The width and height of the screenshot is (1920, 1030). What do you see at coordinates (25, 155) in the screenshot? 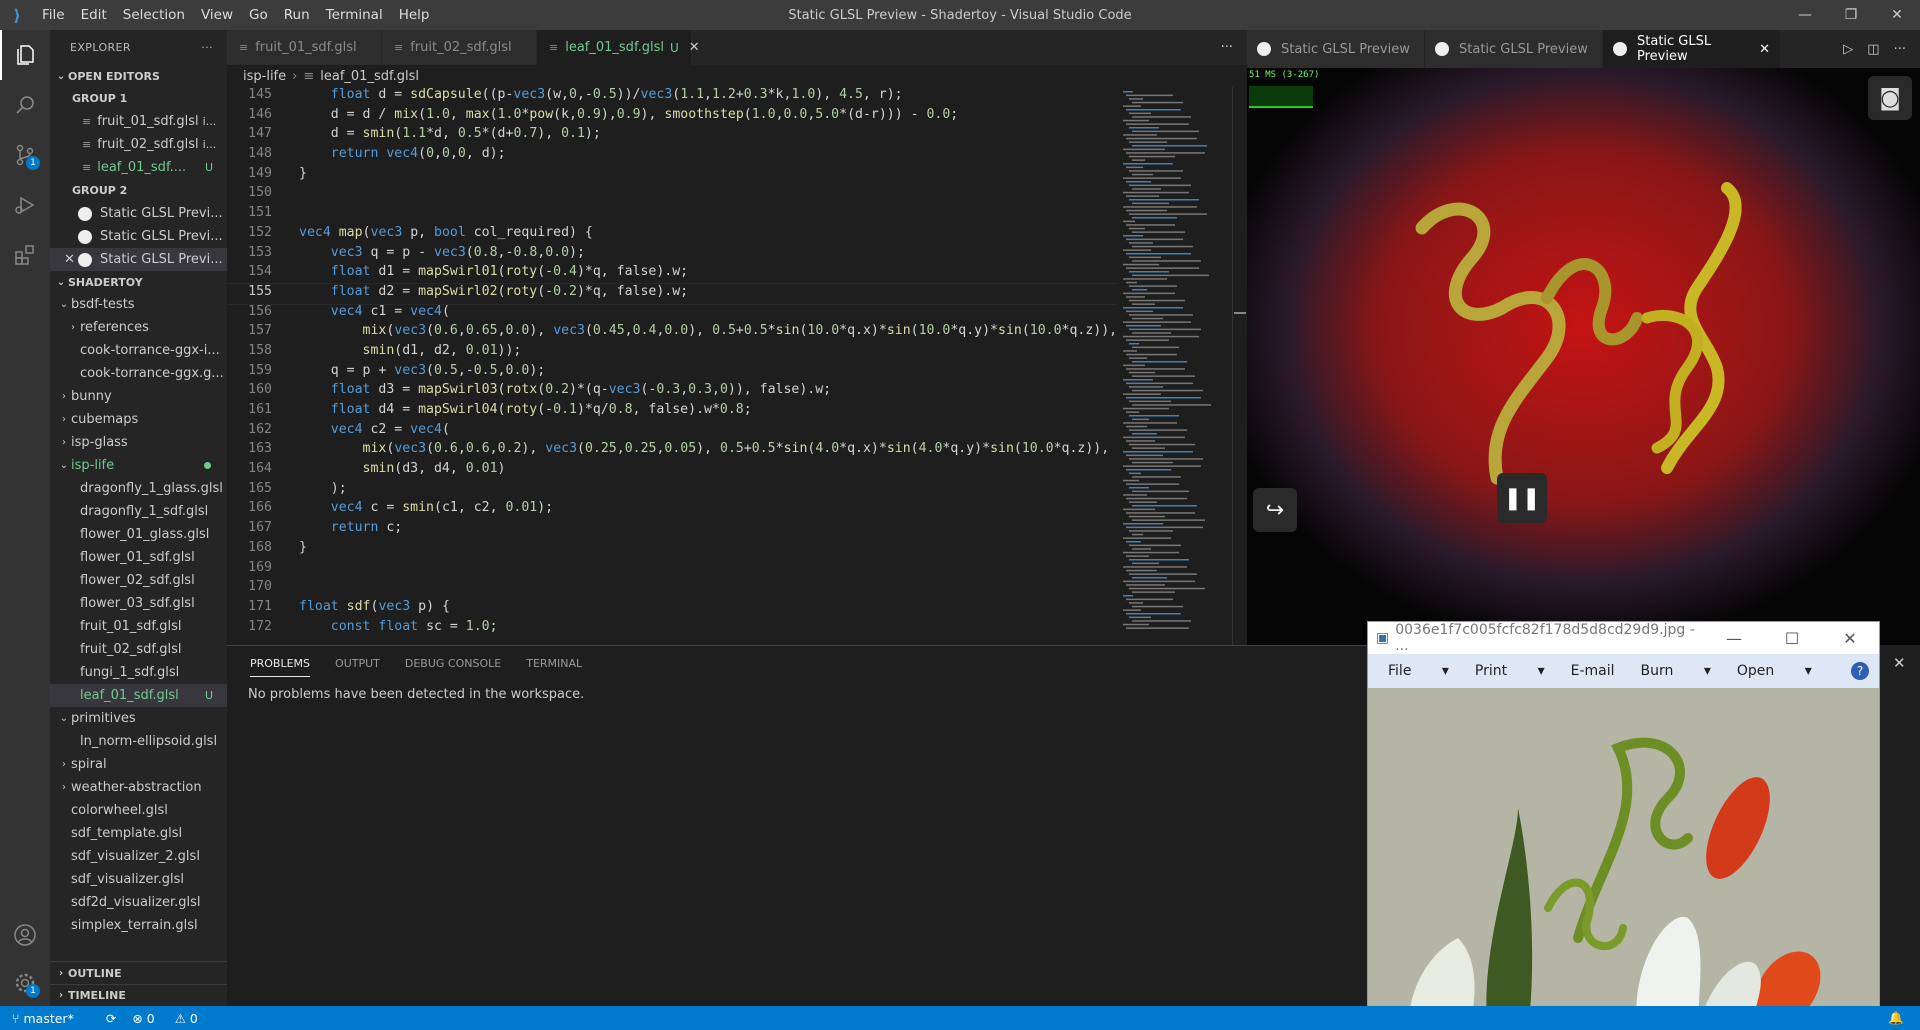
I see `source-control-icon: 1` at bounding box center [25, 155].